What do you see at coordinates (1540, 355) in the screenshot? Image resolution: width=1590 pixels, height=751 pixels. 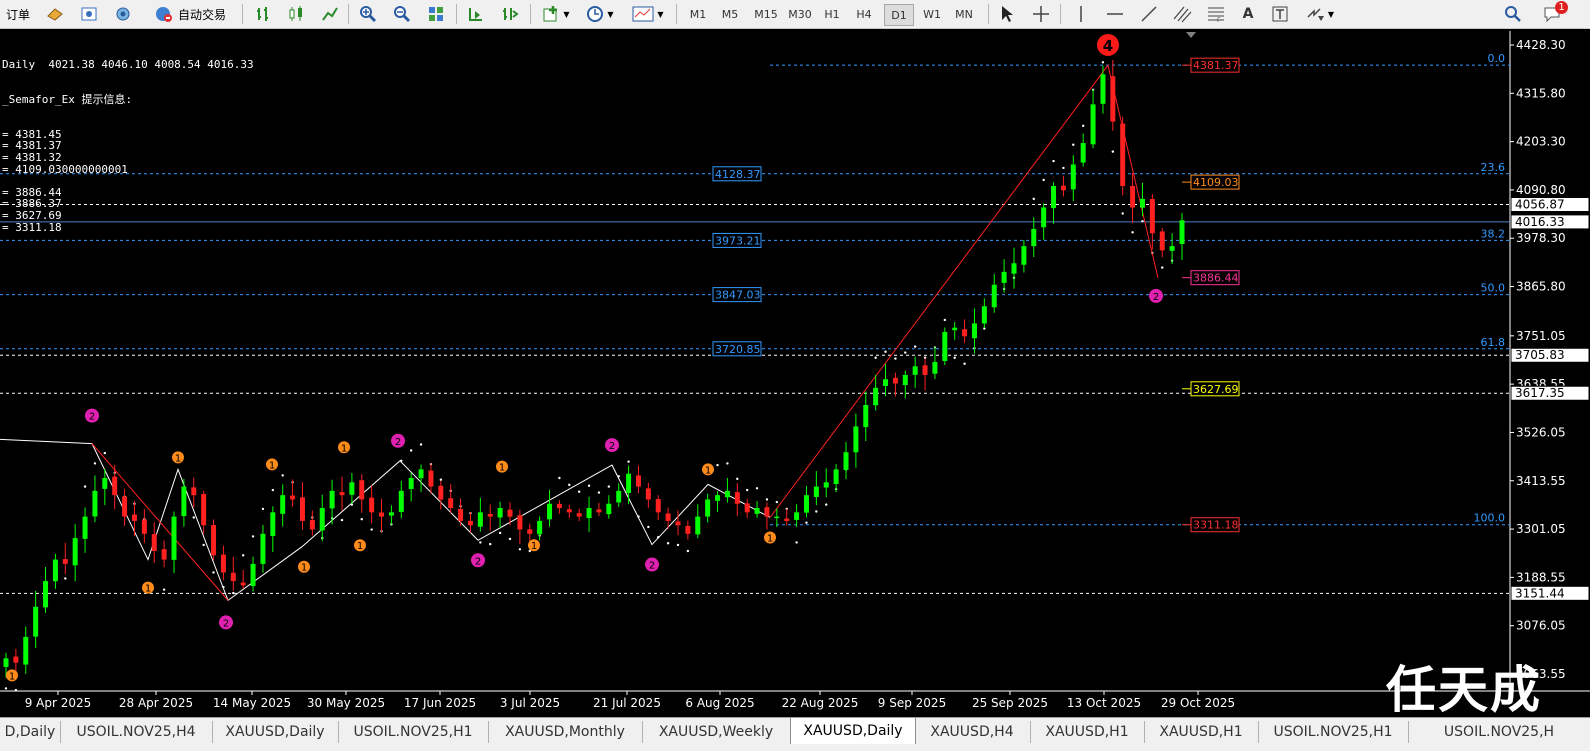 I see `price-tag-label: 3705.83` at bounding box center [1540, 355].